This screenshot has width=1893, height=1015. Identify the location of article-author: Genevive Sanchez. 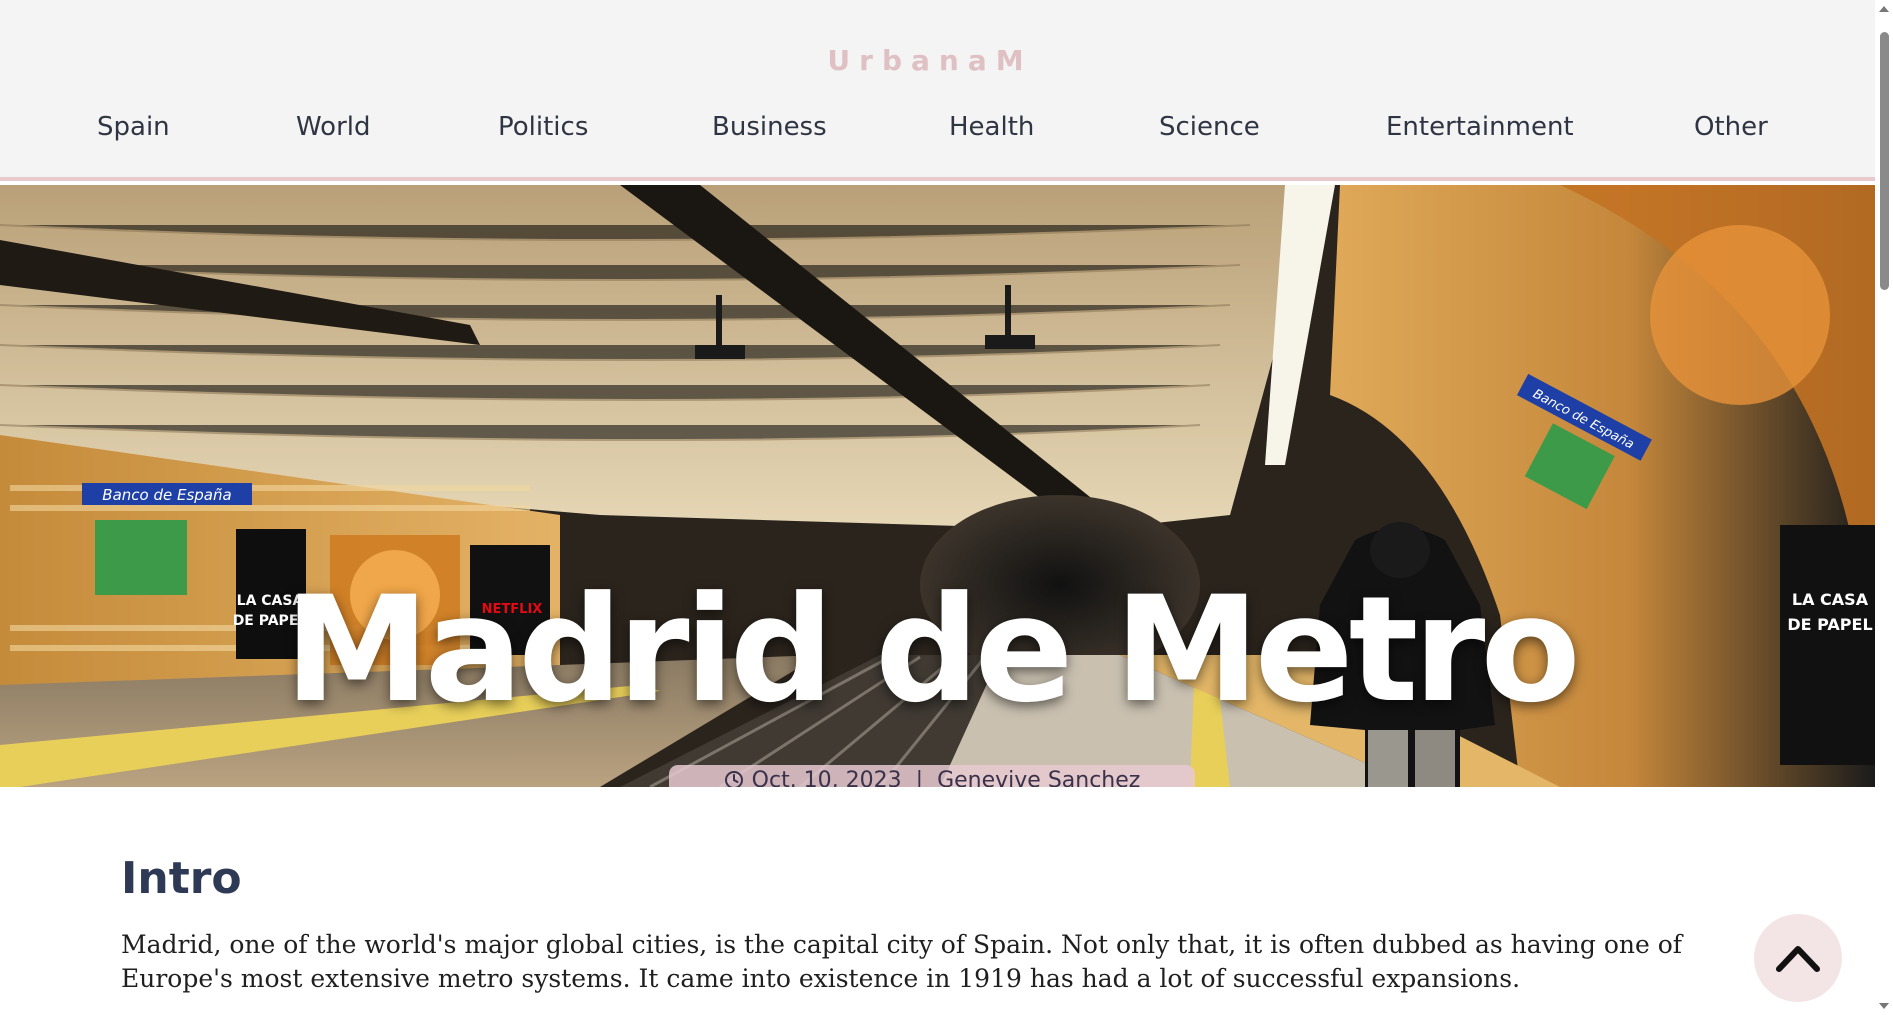
(1038, 778).